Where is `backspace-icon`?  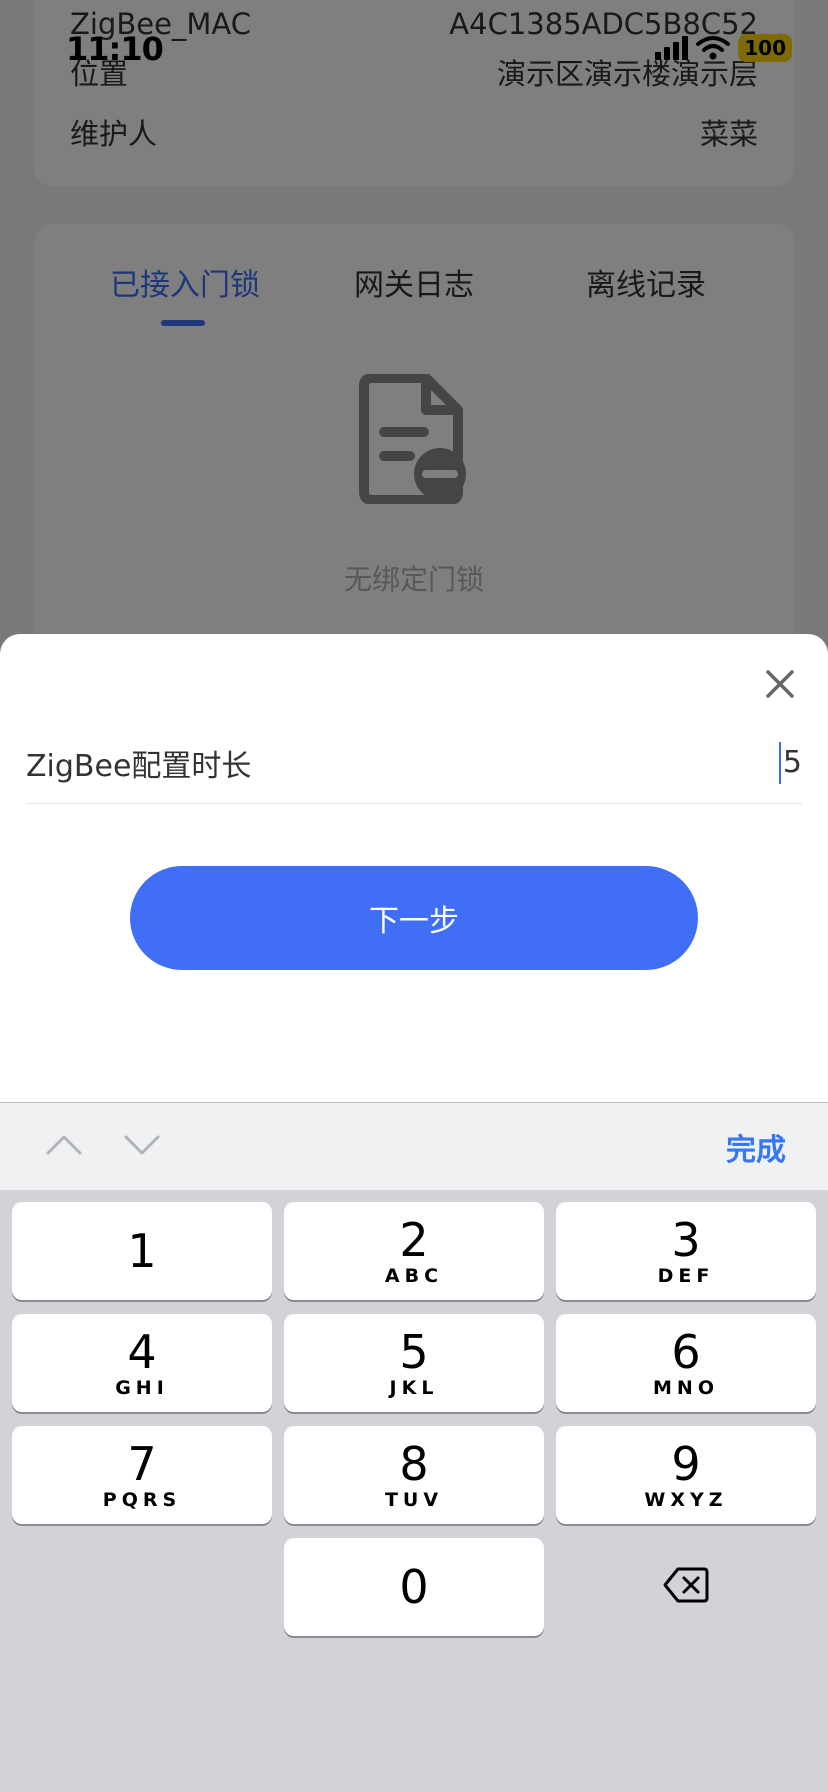
backspace-icon is located at coordinates (686, 1585).